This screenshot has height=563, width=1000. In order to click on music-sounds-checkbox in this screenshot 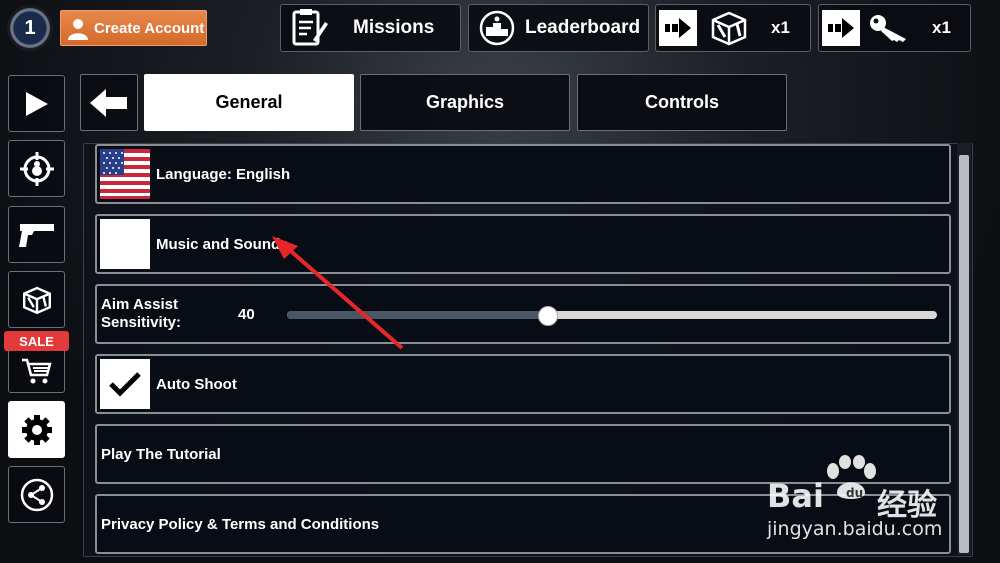, I will do `click(125, 244)`.